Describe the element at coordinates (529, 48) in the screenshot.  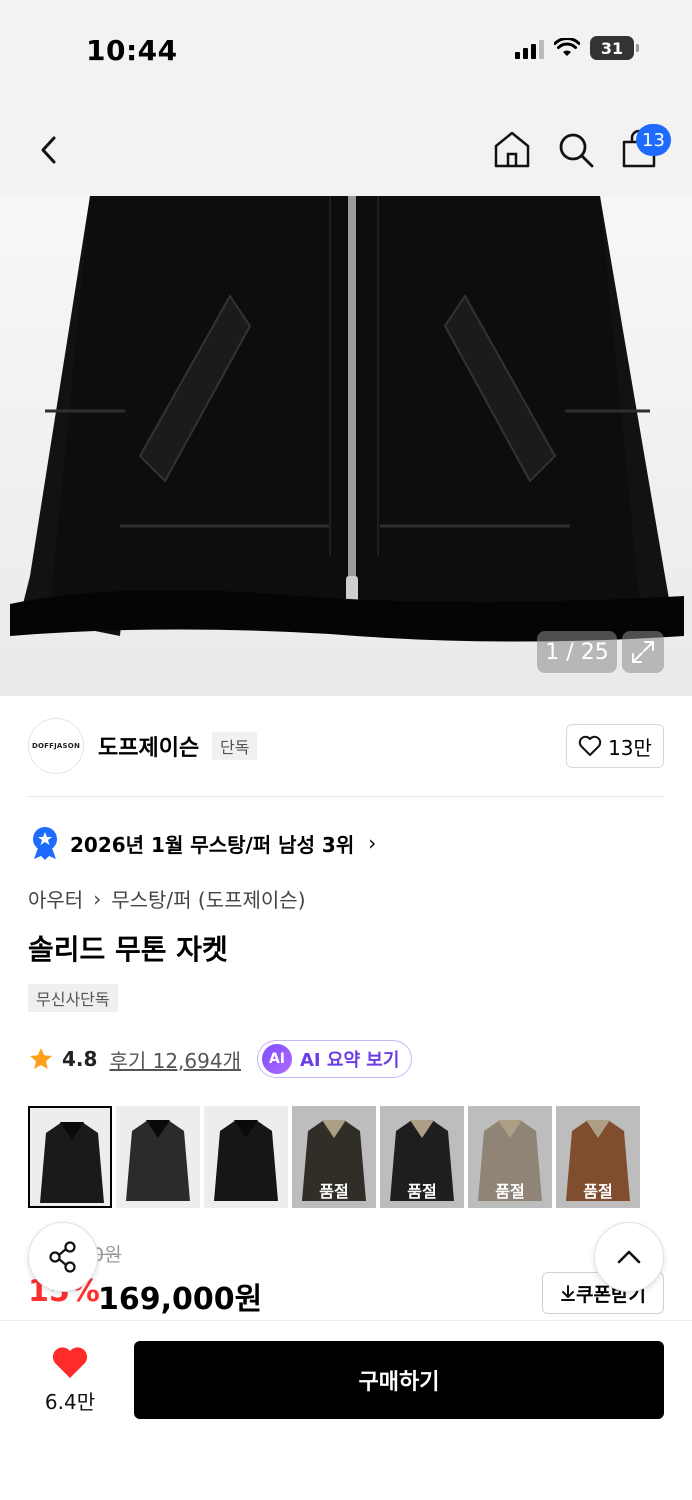
I see `signal-icon` at that location.